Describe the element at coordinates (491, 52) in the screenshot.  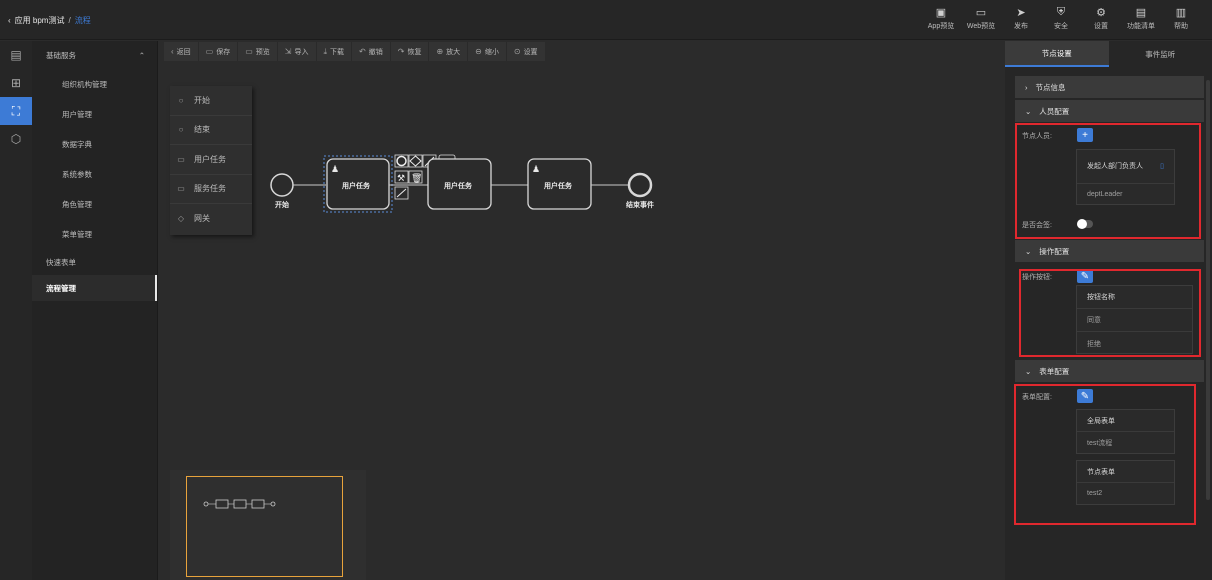
I see `toolbar-label: 缩小` at that location.